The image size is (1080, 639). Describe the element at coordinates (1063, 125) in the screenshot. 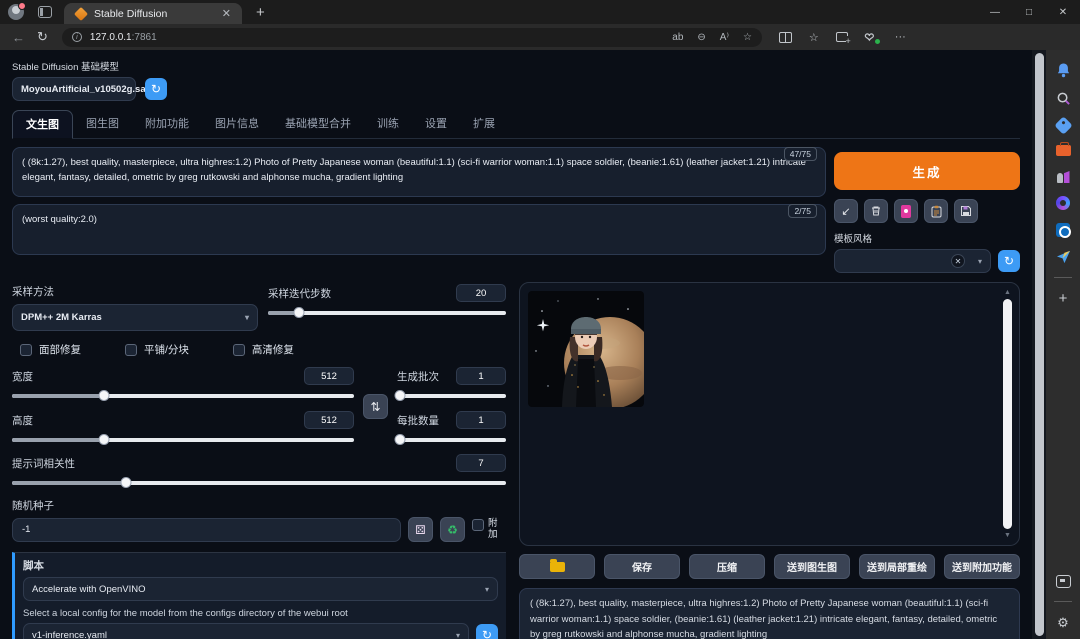

I see `shopping-icon` at that location.